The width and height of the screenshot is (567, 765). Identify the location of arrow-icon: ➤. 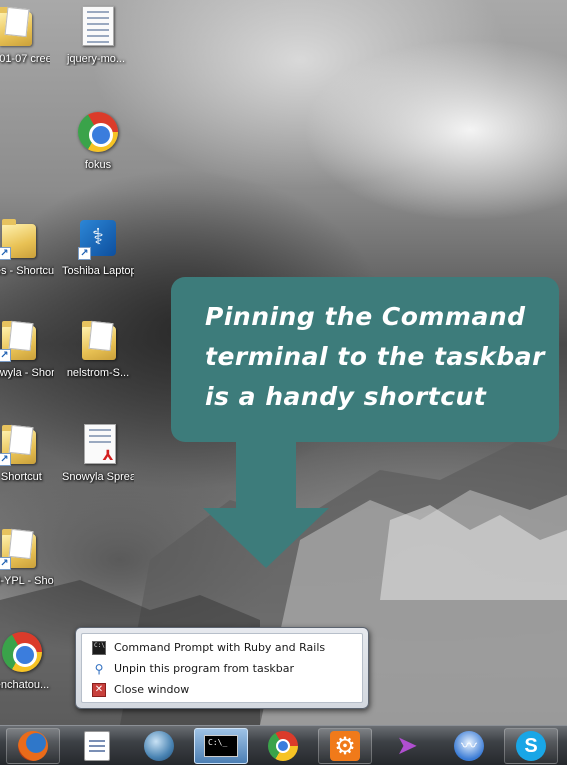
(407, 746).